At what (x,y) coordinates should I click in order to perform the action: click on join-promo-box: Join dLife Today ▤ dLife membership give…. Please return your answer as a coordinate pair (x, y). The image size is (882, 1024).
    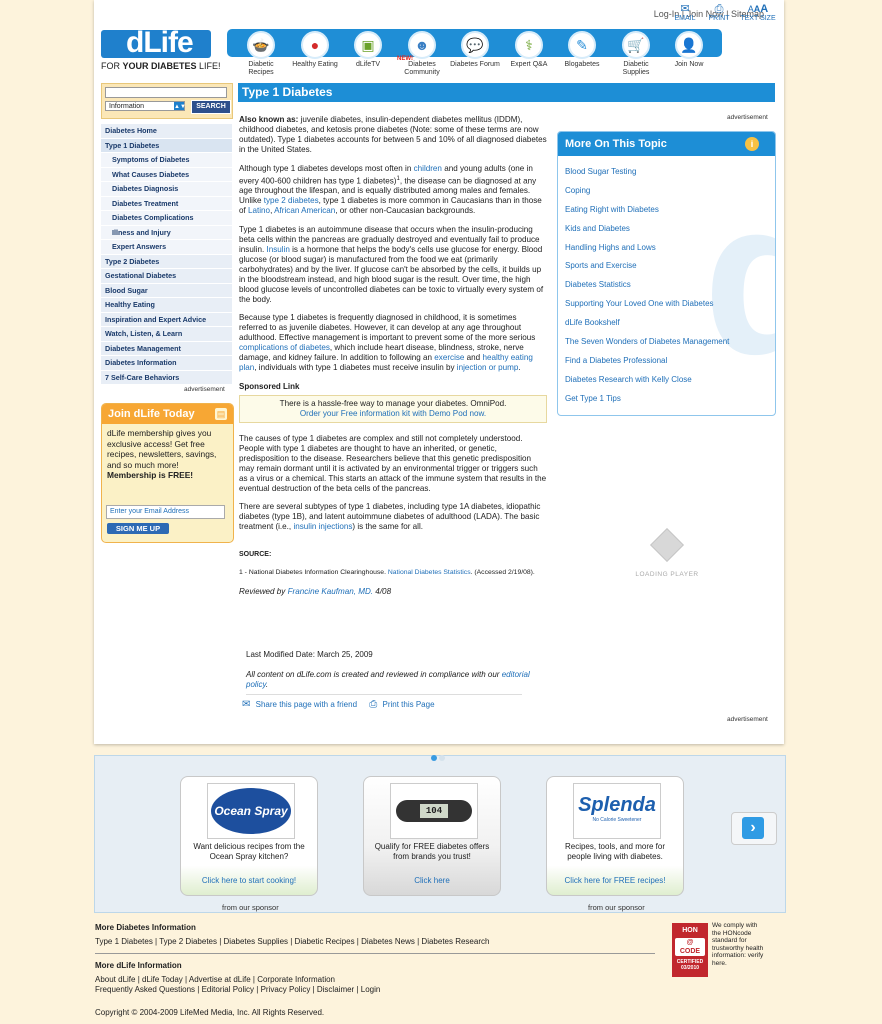
    Looking at the image, I should click on (167, 473).